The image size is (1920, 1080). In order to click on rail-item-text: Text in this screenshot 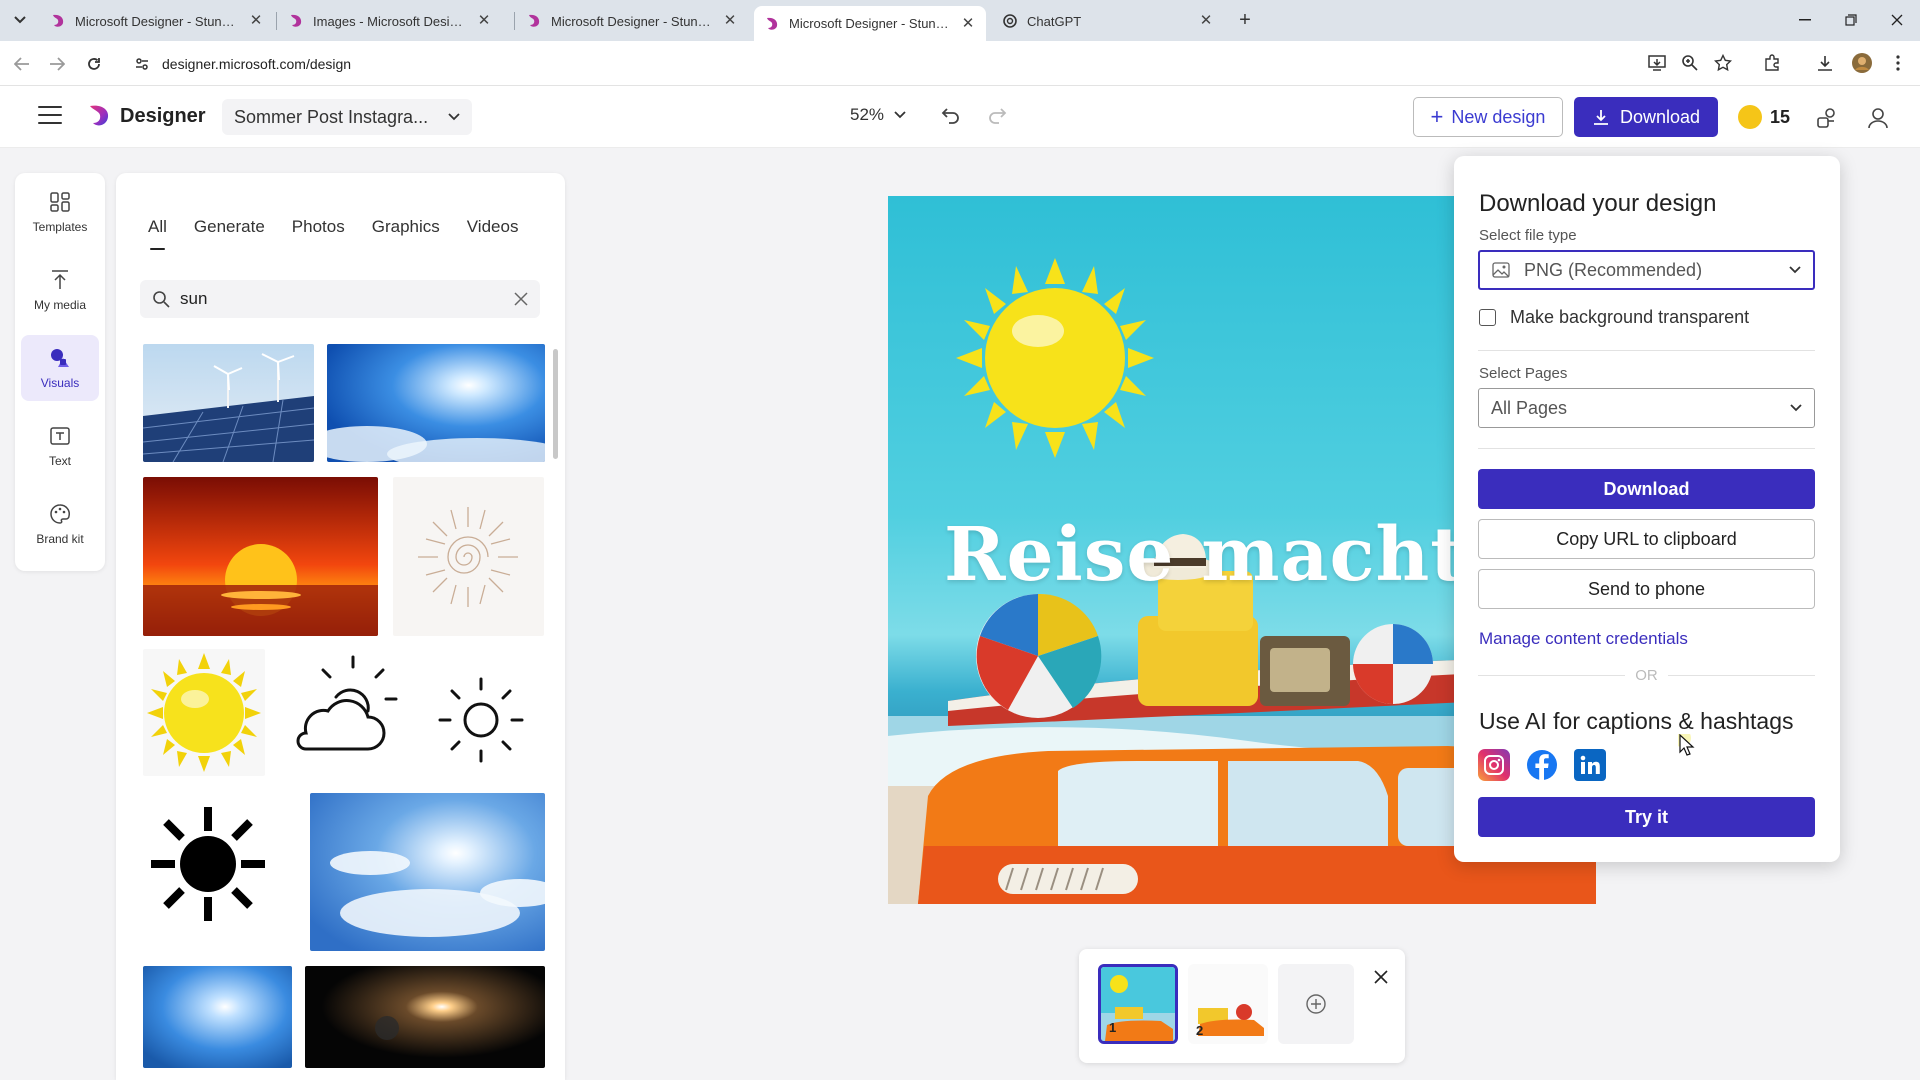, I will do `click(60, 446)`.